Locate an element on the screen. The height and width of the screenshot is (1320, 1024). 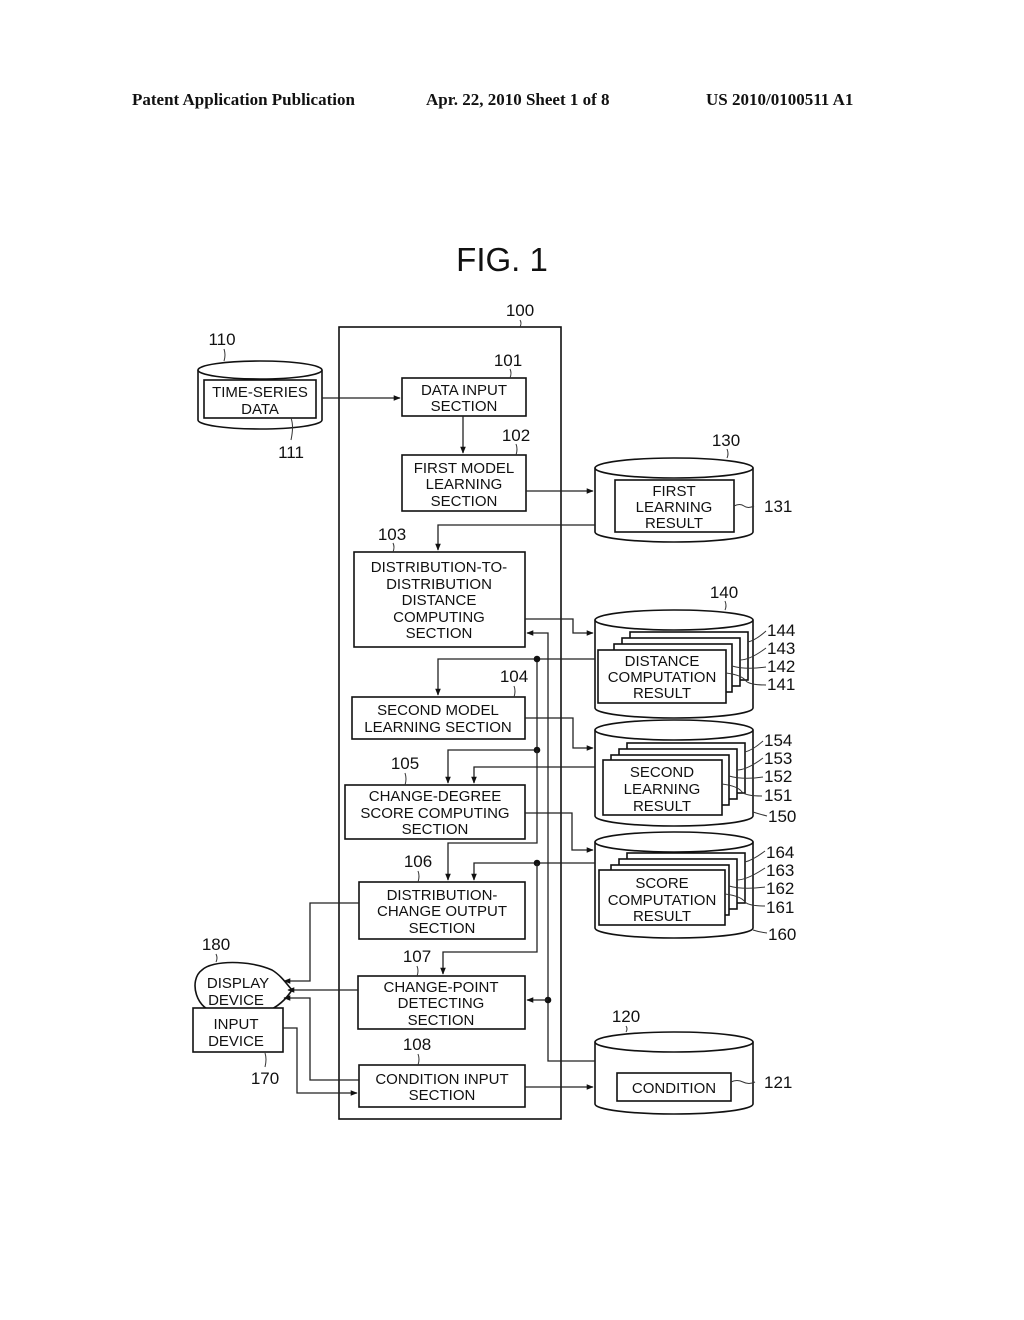
storage-label-line: DISTANCE is located at coordinates (662, 661).